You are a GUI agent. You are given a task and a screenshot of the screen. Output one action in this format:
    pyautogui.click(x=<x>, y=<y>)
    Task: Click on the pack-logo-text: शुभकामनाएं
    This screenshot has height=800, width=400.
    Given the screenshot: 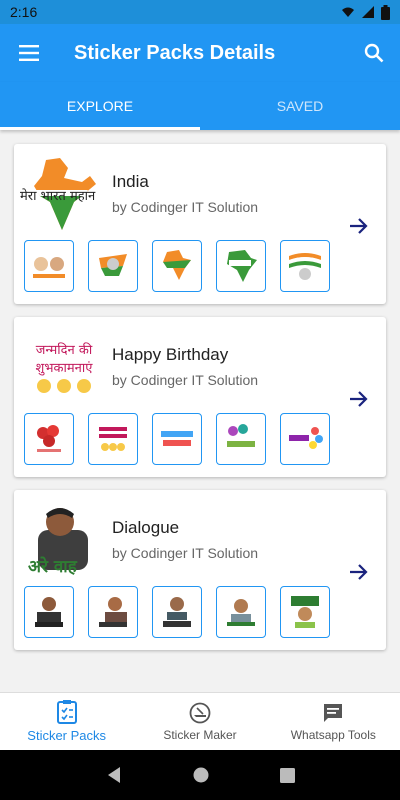 What is the action you would take?
    pyautogui.click(x=64, y=368)
    